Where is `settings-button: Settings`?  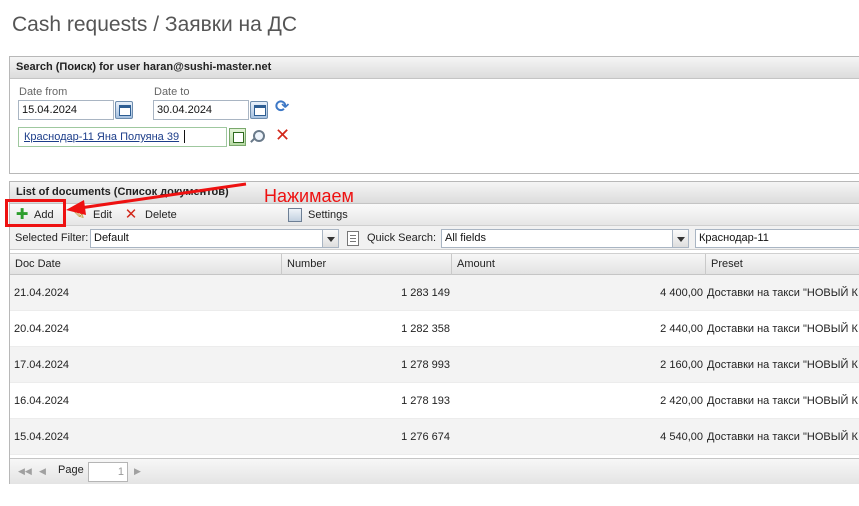 settings-button: Settings is located at coordinates (323, 215).